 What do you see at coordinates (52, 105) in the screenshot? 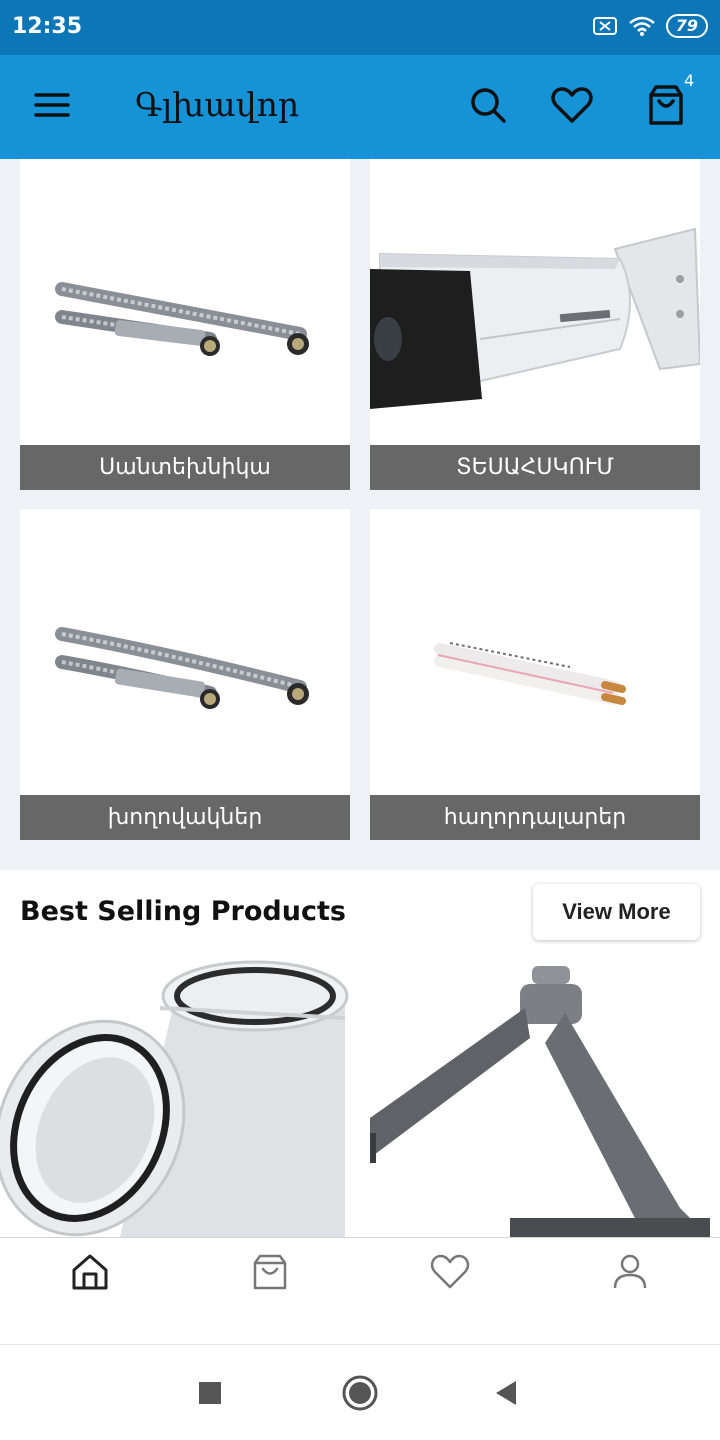
I see `menu-icon` at bounding box center [52, 105].